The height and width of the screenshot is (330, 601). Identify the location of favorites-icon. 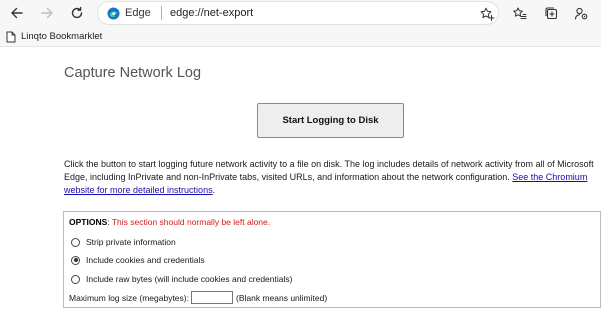
(519, 13).